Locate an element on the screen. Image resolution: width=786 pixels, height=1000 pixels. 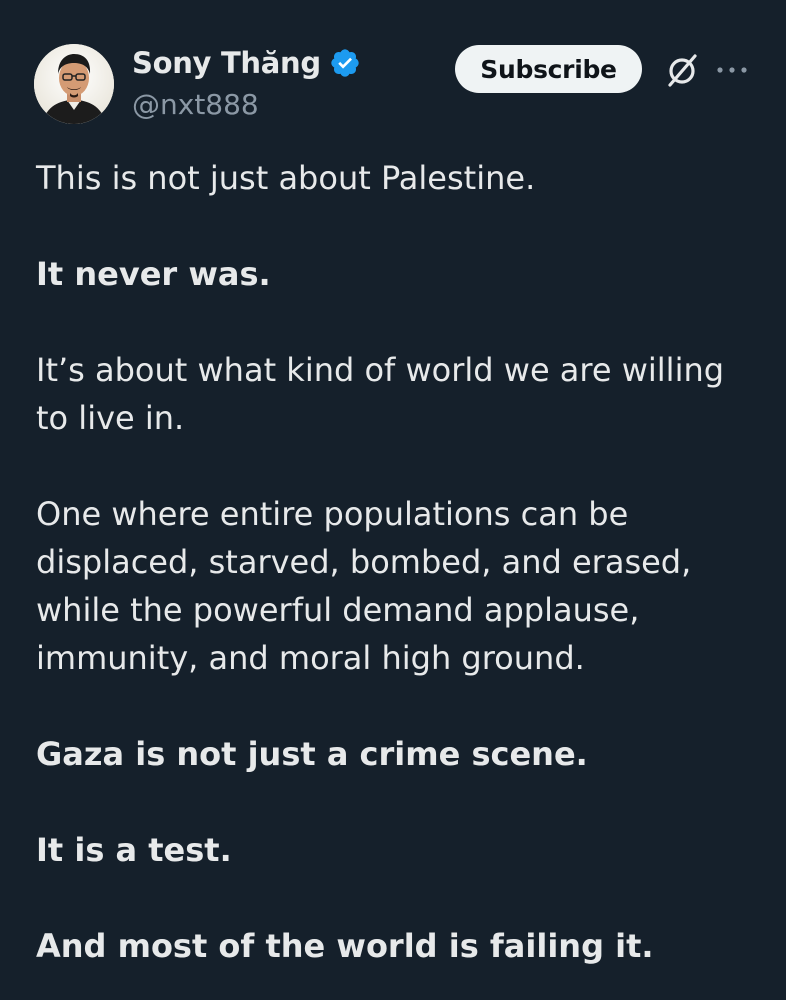
tweet-paragraph: It is a test. is located at coordinates (134, 850).